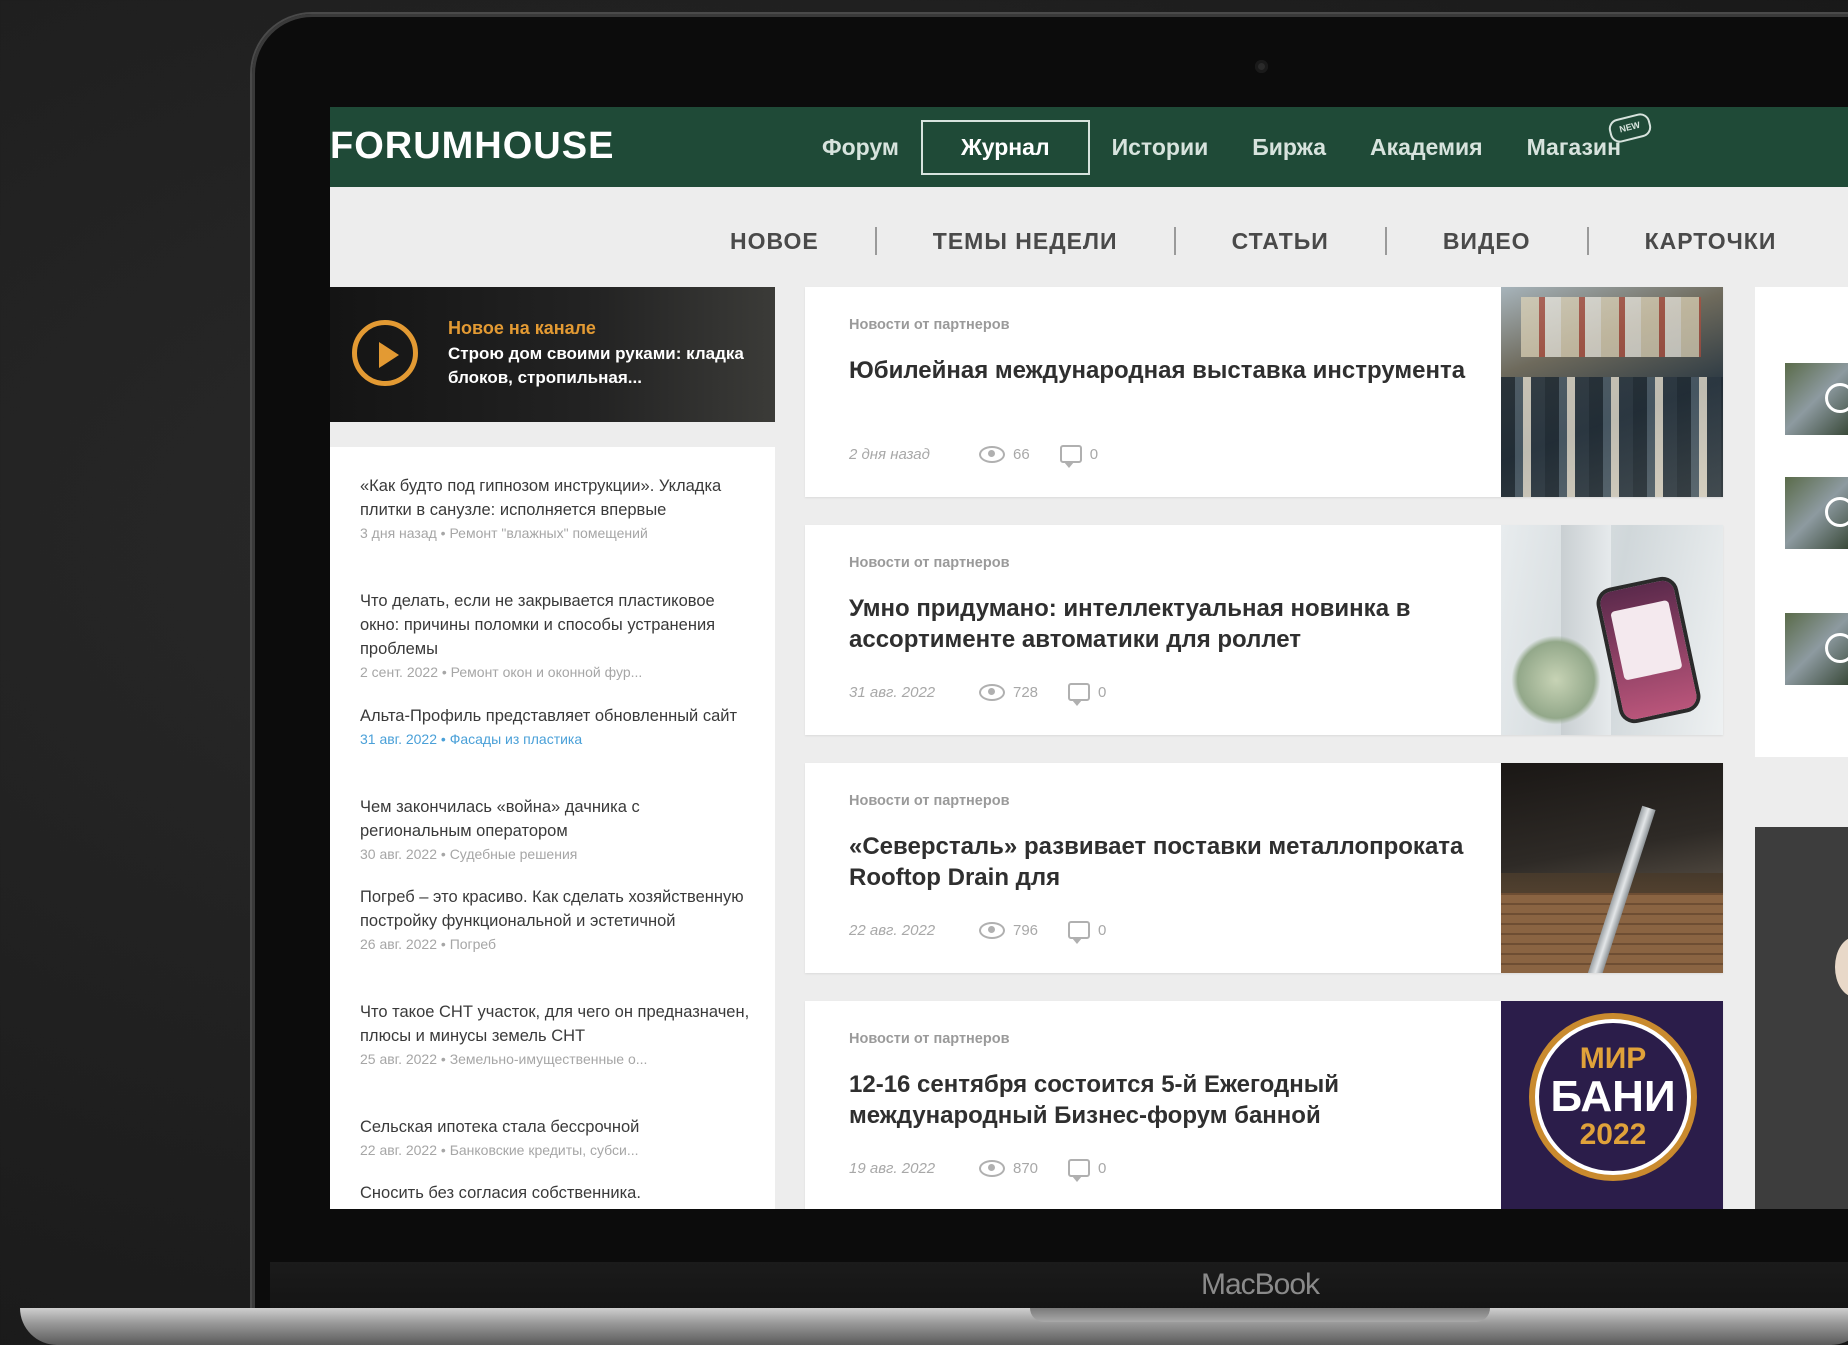 The image size is (1848, 1345). Describe the element at coordinates (428, 944) in the screenshot. I see `news-meta: 26 авг. 2022 • Погреб` at that location.